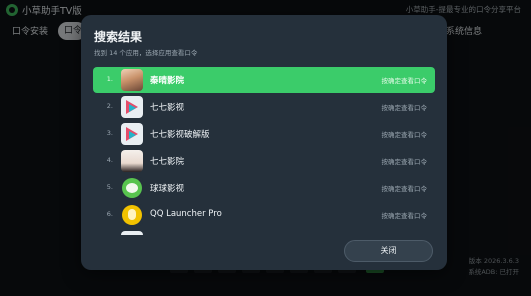  What do you see at coordinates (264, 80) in the screenshot?
I see `result-row: 1. 秦晴影院 按确定查看口令` at bounding box center [264, 80].